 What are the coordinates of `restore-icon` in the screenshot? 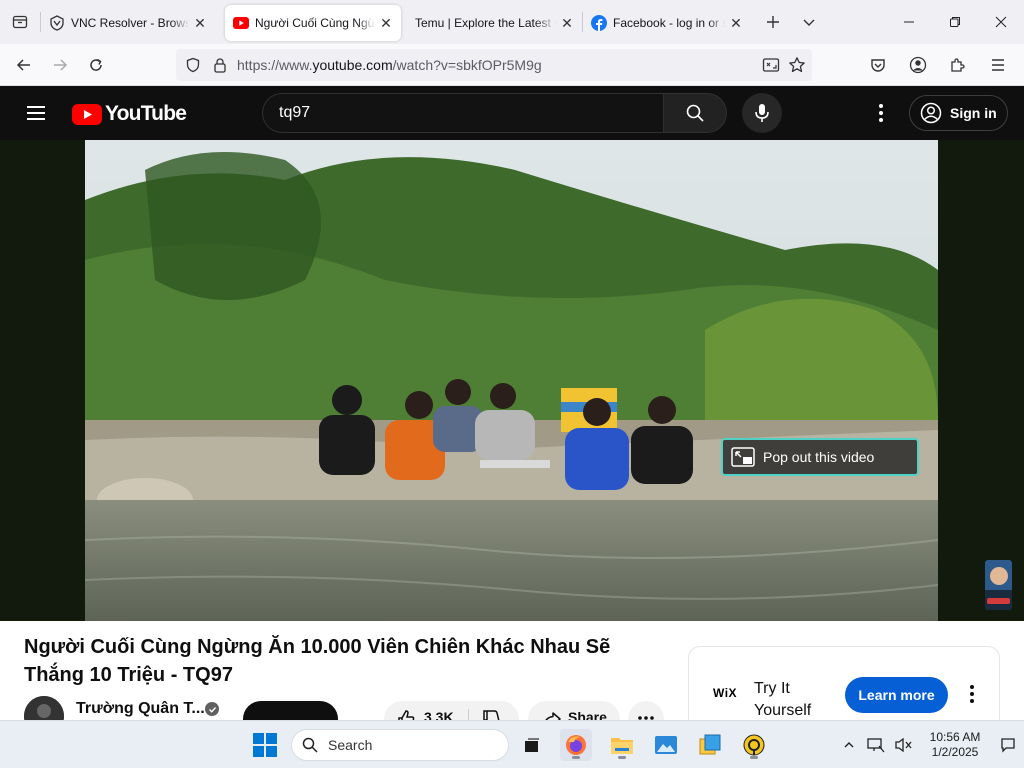 It's located at (955, 22).